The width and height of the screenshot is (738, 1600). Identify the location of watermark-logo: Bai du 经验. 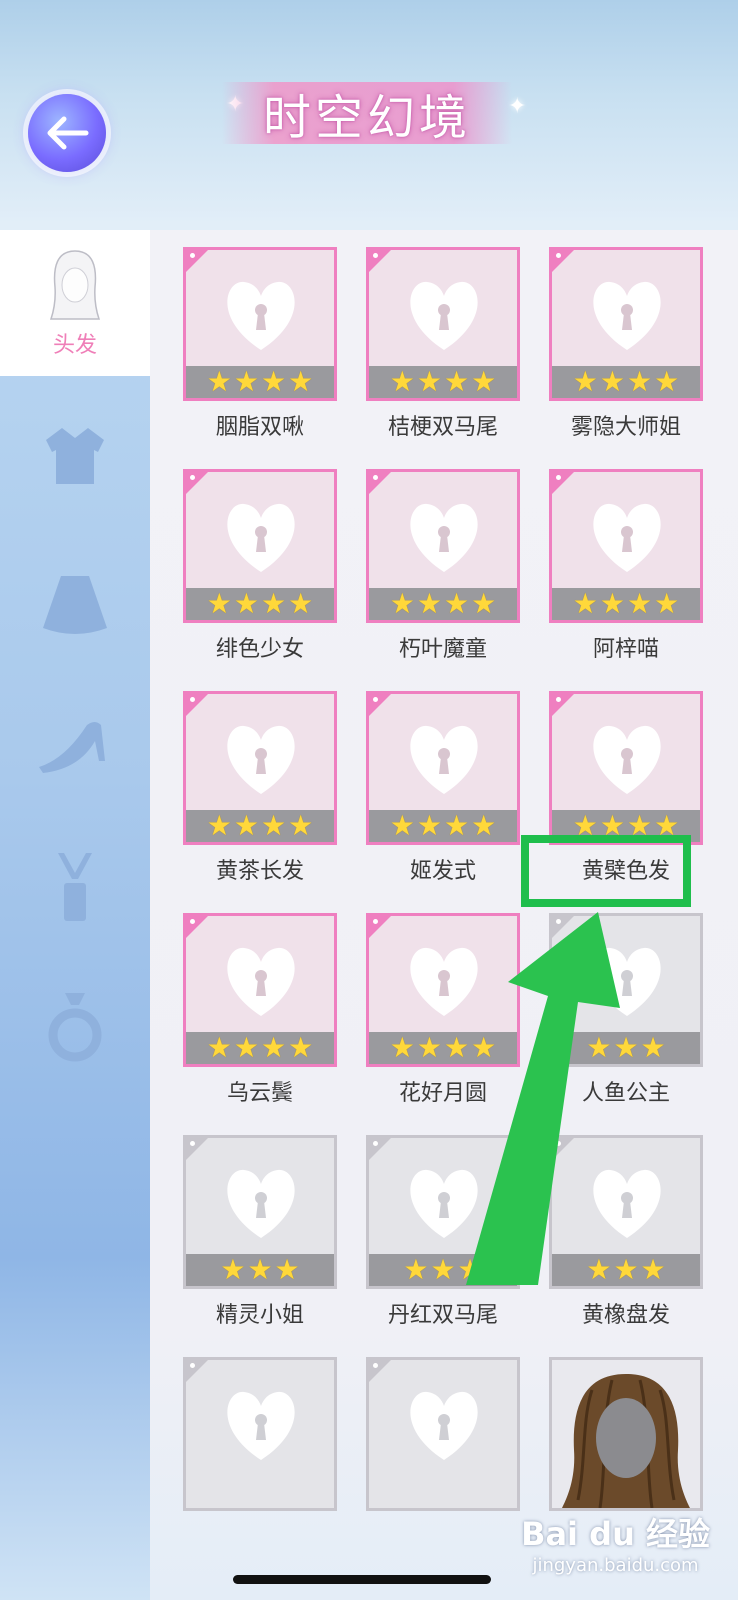
(615, 1534).